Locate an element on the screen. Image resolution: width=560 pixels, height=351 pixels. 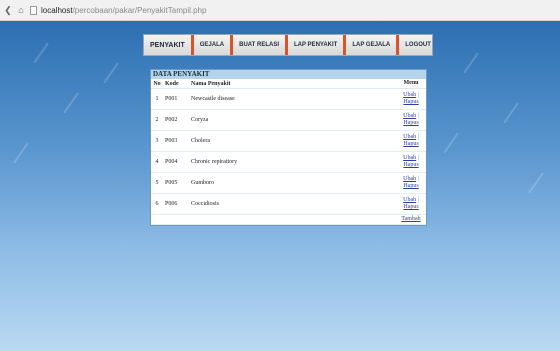
col-header-nama: Nama Penyakit is located at coordinates (292, 84).